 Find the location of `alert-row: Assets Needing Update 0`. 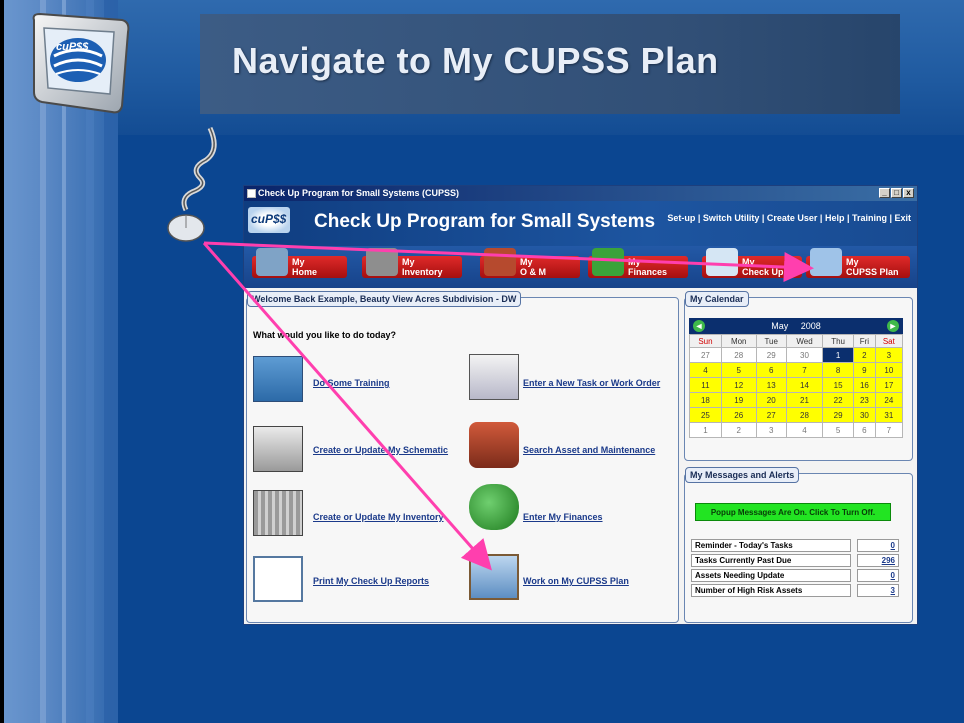

alert-row: Assets Needing Update 0 is located at coordinates (795, 575).